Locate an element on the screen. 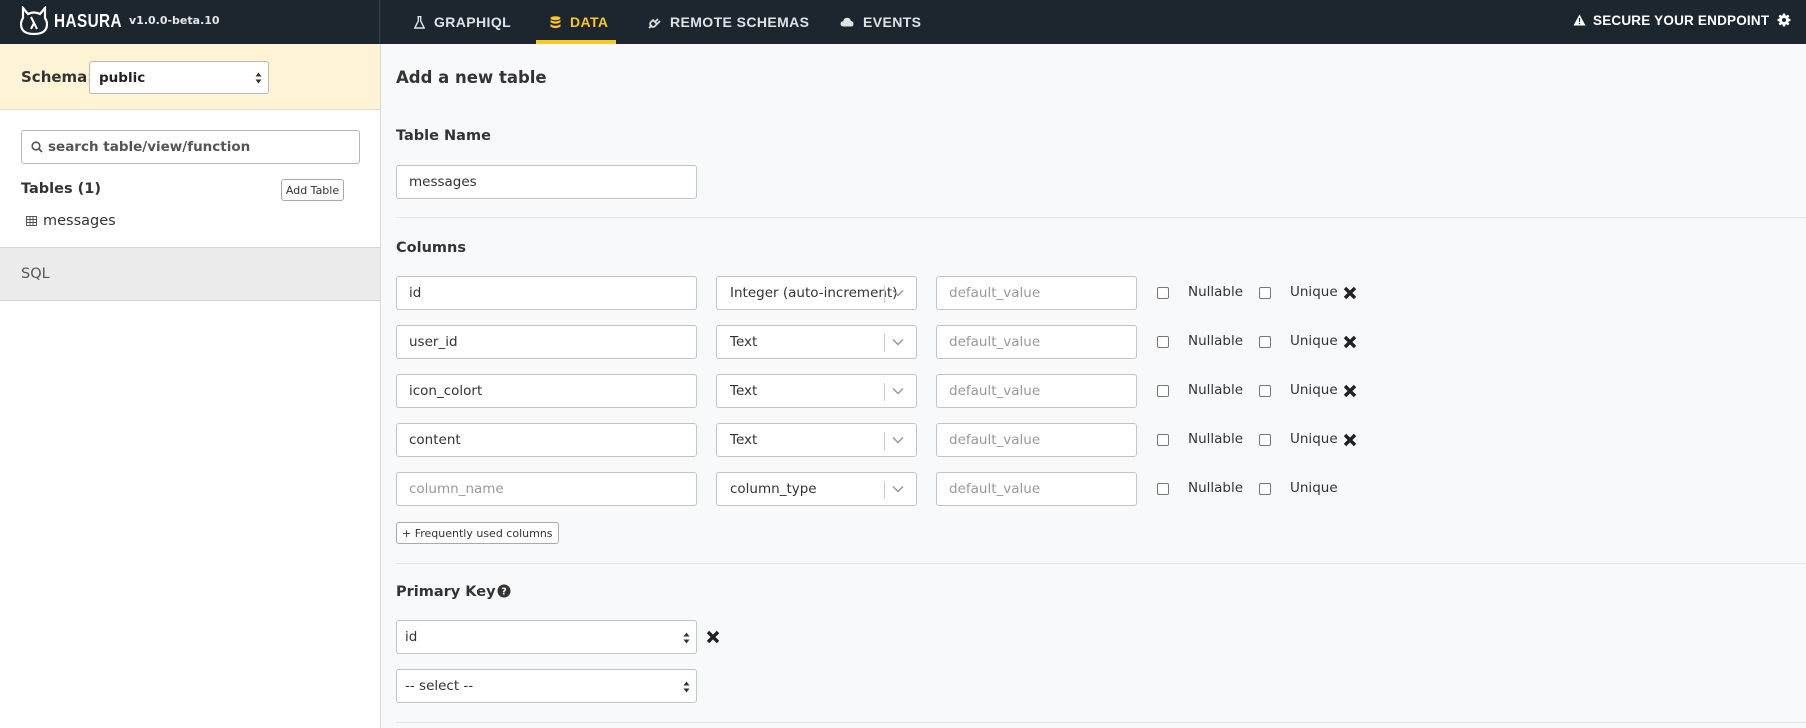 This screenshot has height=728, width=1806. flask-icon is located at coordinates (419, 22).